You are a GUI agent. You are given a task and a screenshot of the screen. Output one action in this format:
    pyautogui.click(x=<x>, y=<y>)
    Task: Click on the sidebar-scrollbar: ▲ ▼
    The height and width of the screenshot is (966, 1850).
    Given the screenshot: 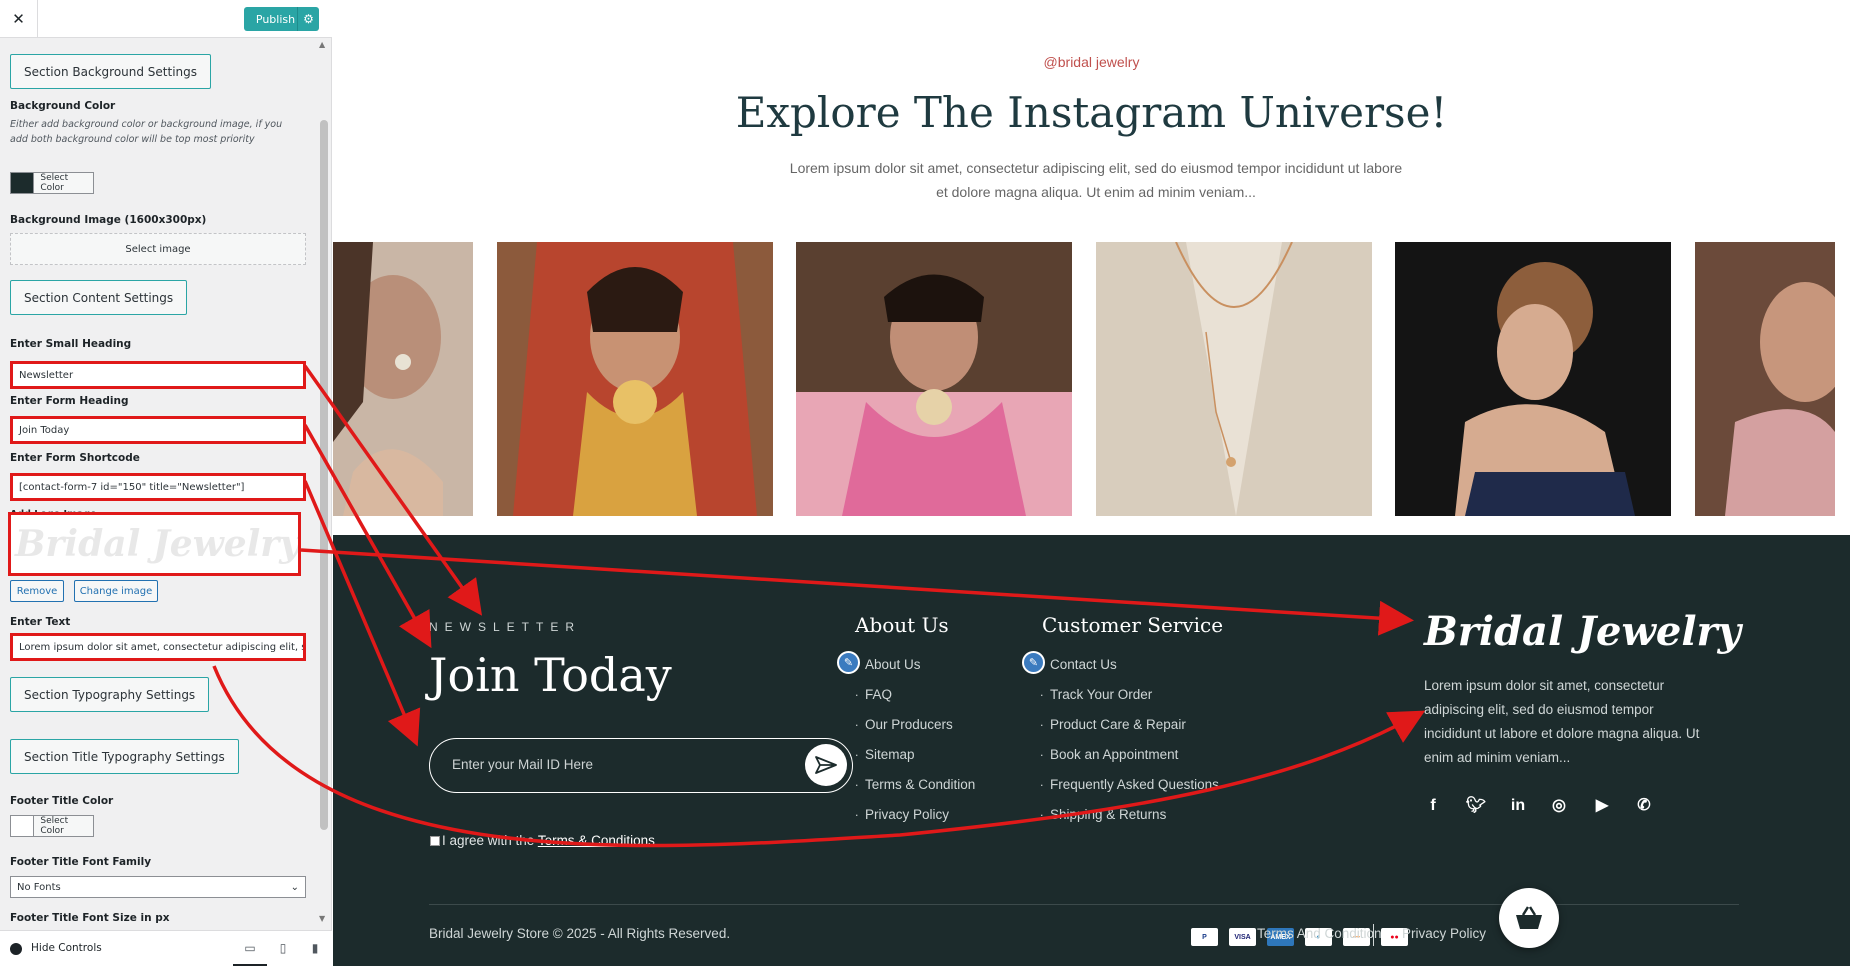 What is the action you would take?
    pyautogui.click(x=324, y=484)
    